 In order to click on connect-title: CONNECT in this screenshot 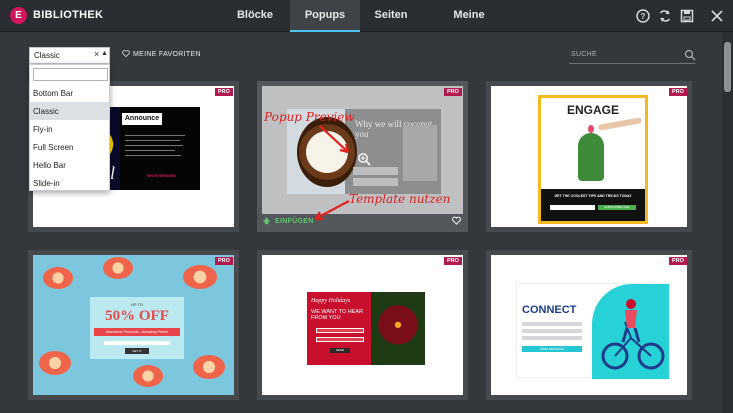, I will do `click(549, 310)`.